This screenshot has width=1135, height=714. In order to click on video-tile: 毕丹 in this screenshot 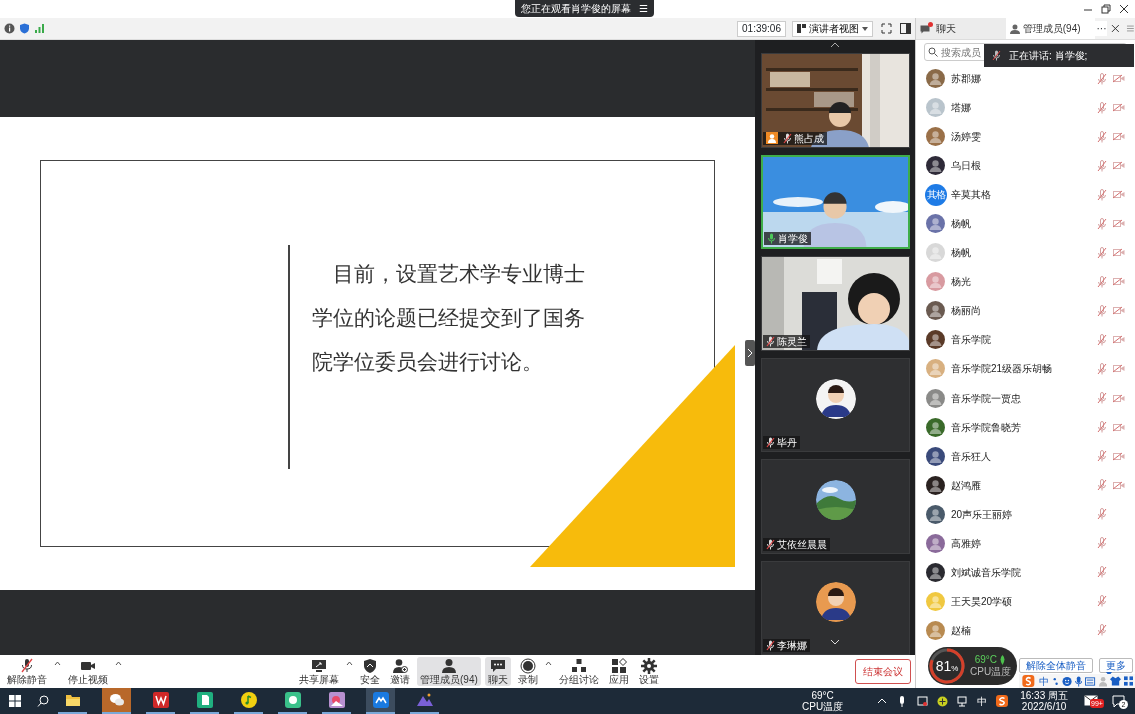, I will do `click(835, 404)`.